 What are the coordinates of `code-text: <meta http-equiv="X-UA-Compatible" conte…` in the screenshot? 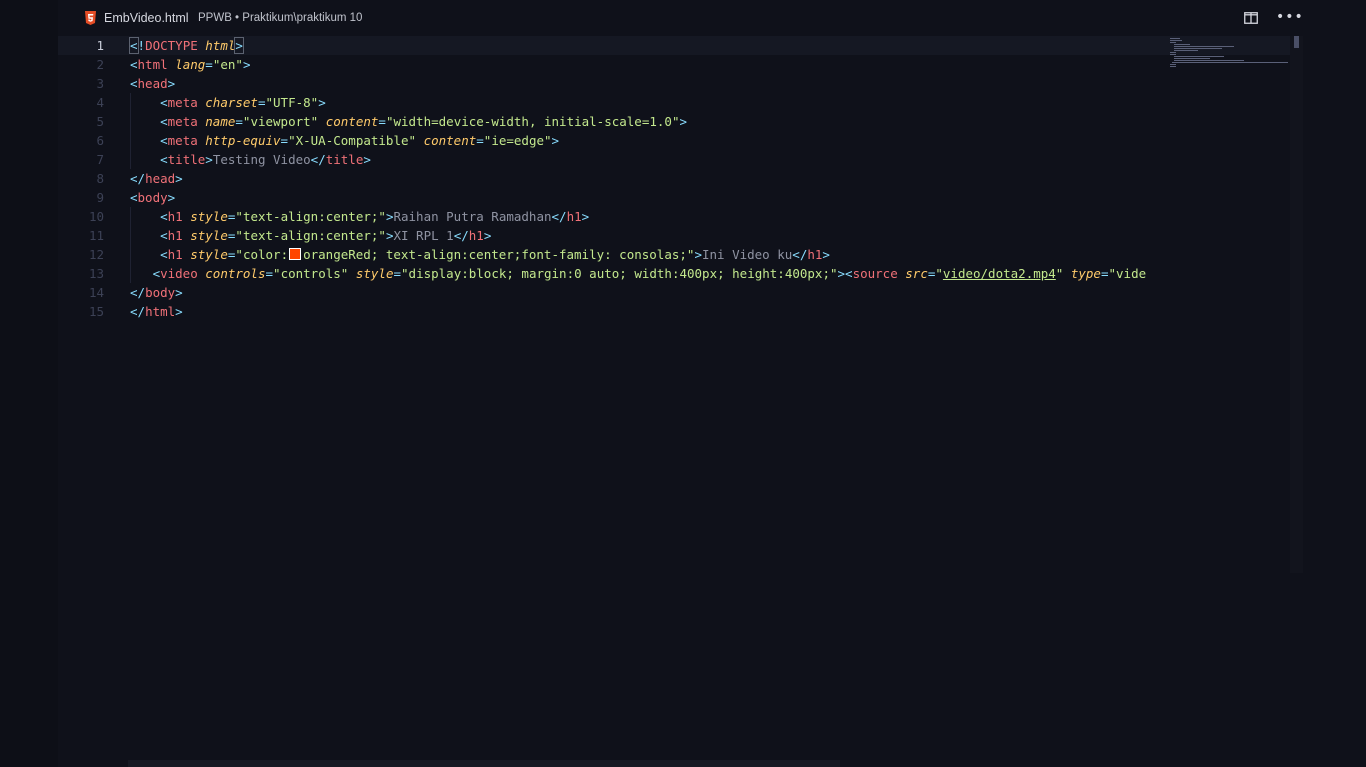 It's located at (360, 140).